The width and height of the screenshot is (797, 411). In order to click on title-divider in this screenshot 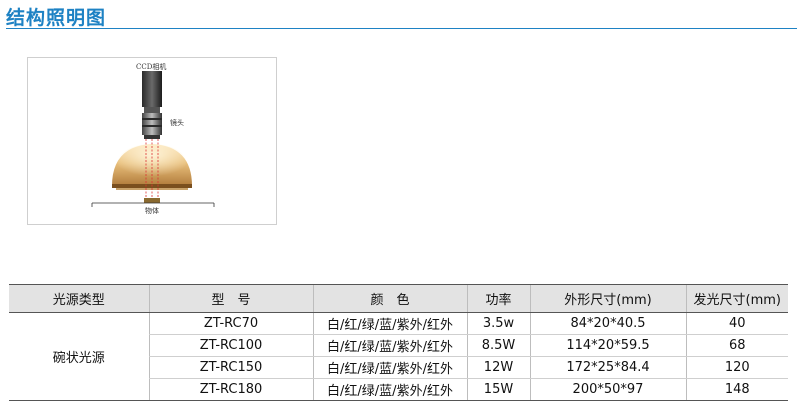, I will do `click(401, 28)`.